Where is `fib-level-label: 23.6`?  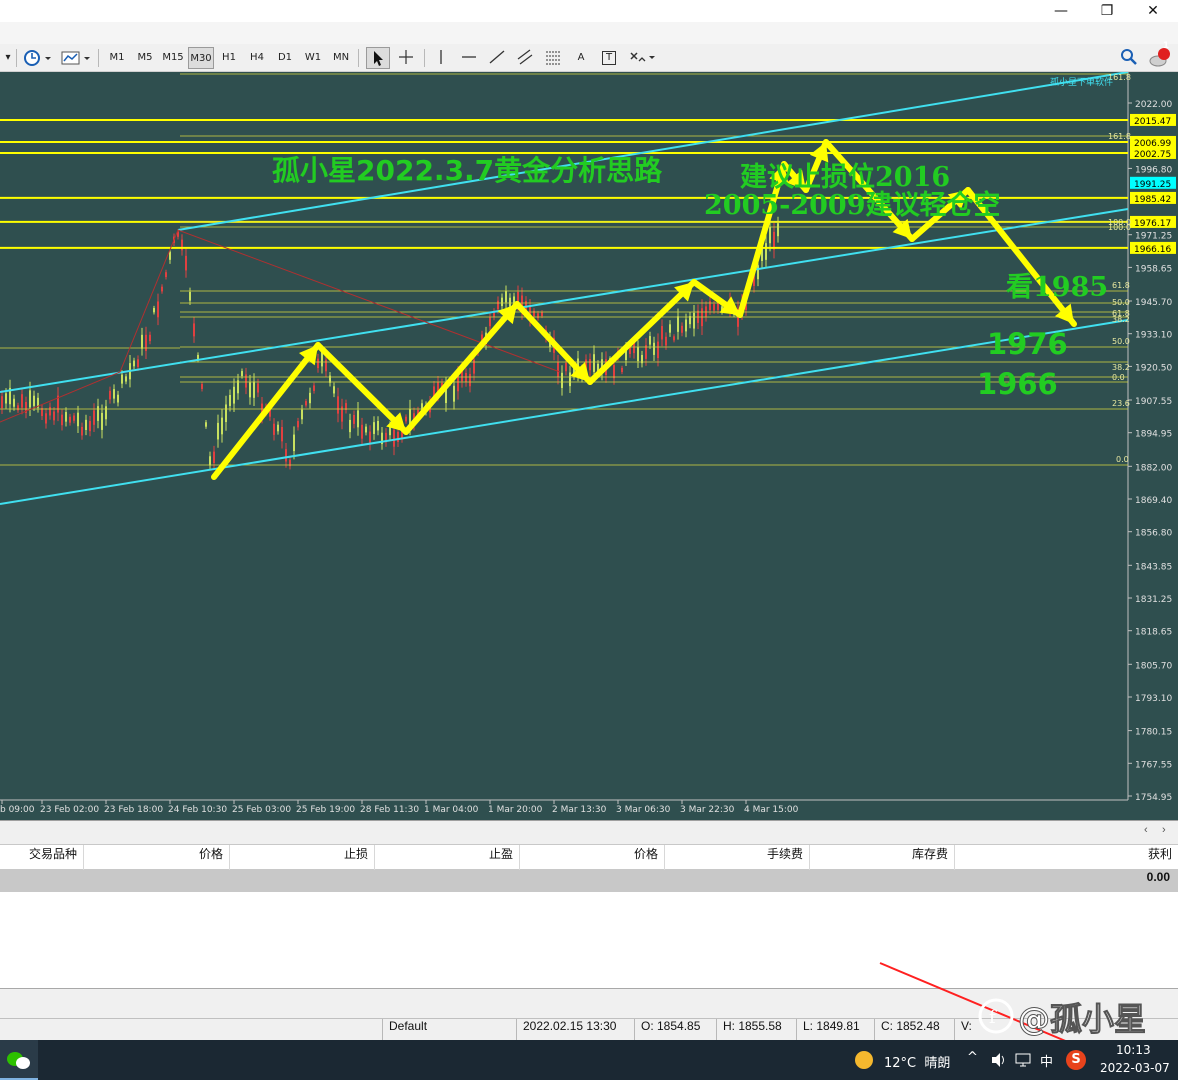 fib-level-label: 23.6 is located at coordinates (1121, 403).